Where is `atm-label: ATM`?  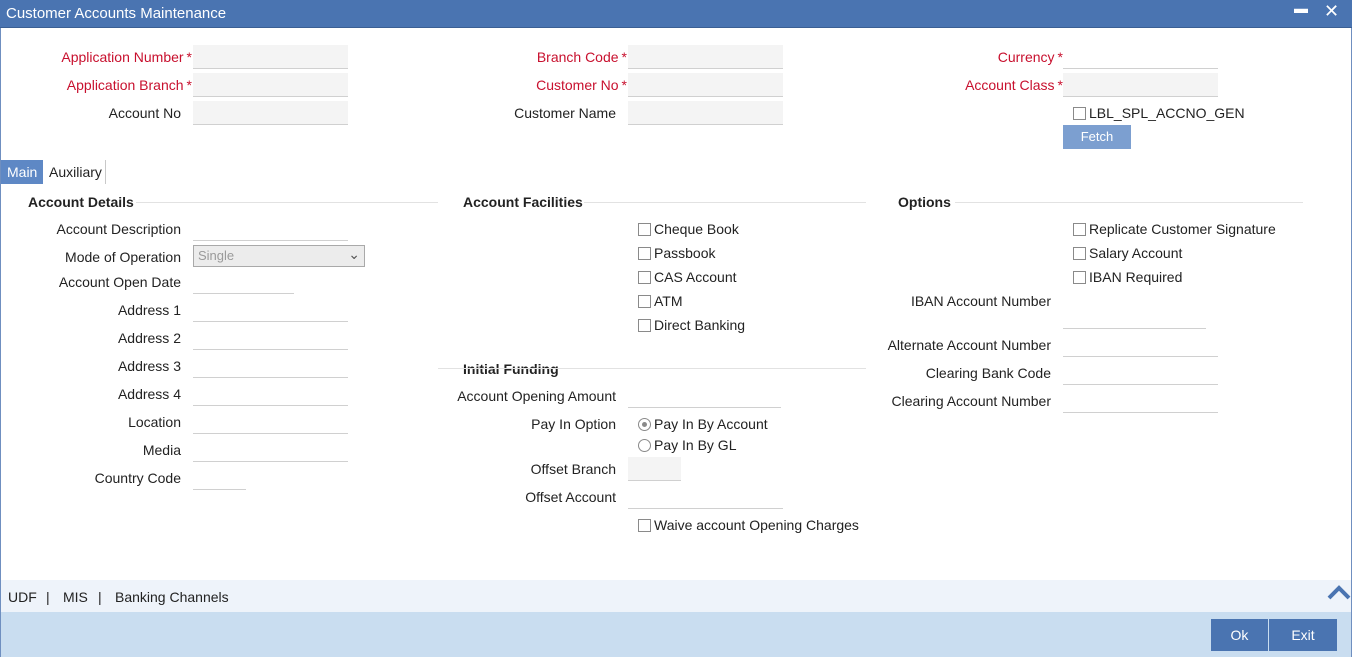 atm-label: ATM is located at coordinates (668, 301).